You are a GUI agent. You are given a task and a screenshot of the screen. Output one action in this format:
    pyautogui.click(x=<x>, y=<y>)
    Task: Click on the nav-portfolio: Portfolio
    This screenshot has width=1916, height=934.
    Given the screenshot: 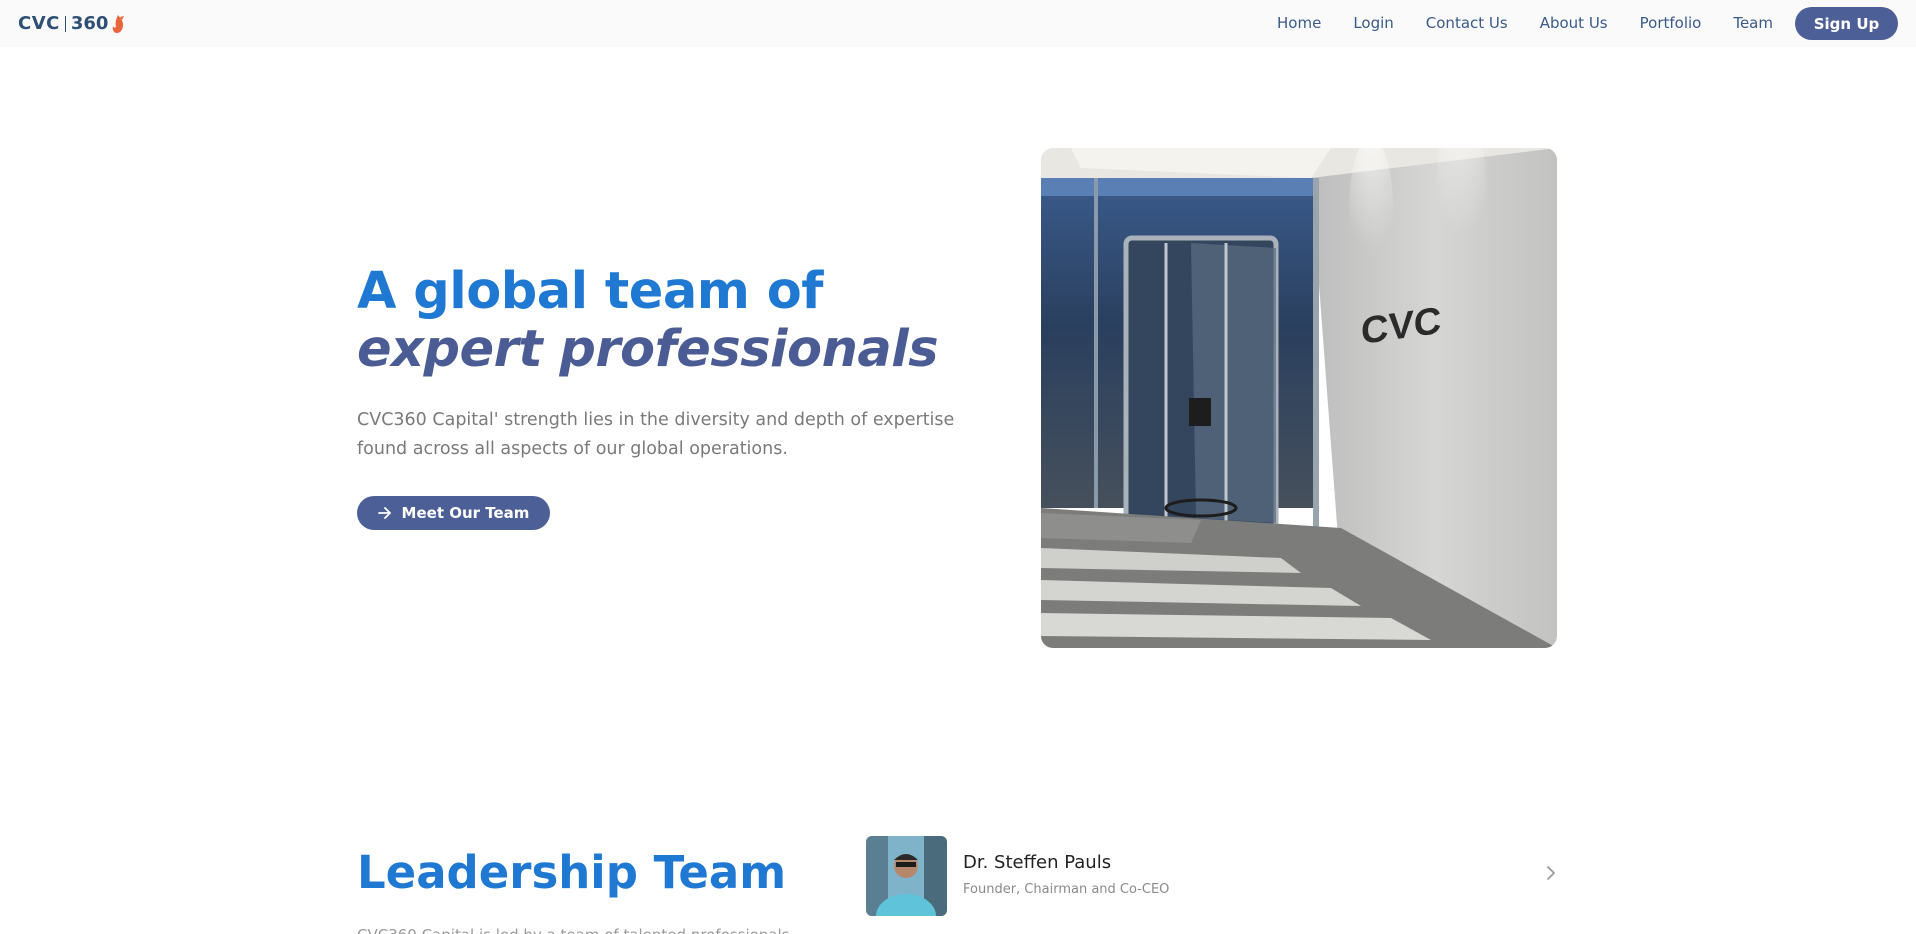 What is the action you would take?
    pyautogui.click(x=1671, y=23)
    